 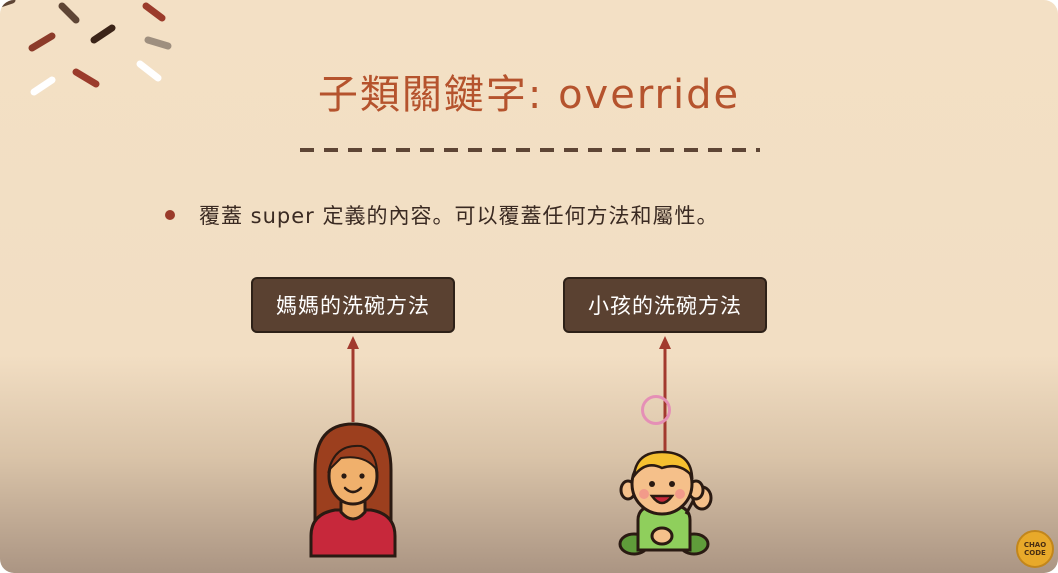 What do you see at coordinates (353, 379) in the screenshot?
I see `mom-arrow-icon` at bounding box center [353, 379].